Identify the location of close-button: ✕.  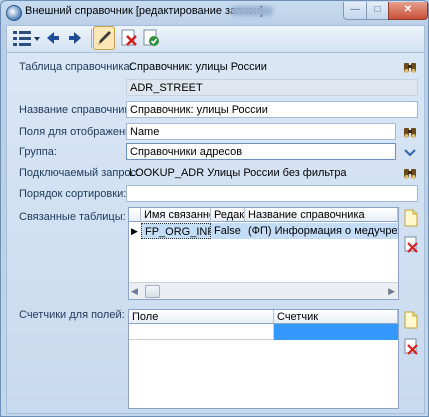
(408, 11).